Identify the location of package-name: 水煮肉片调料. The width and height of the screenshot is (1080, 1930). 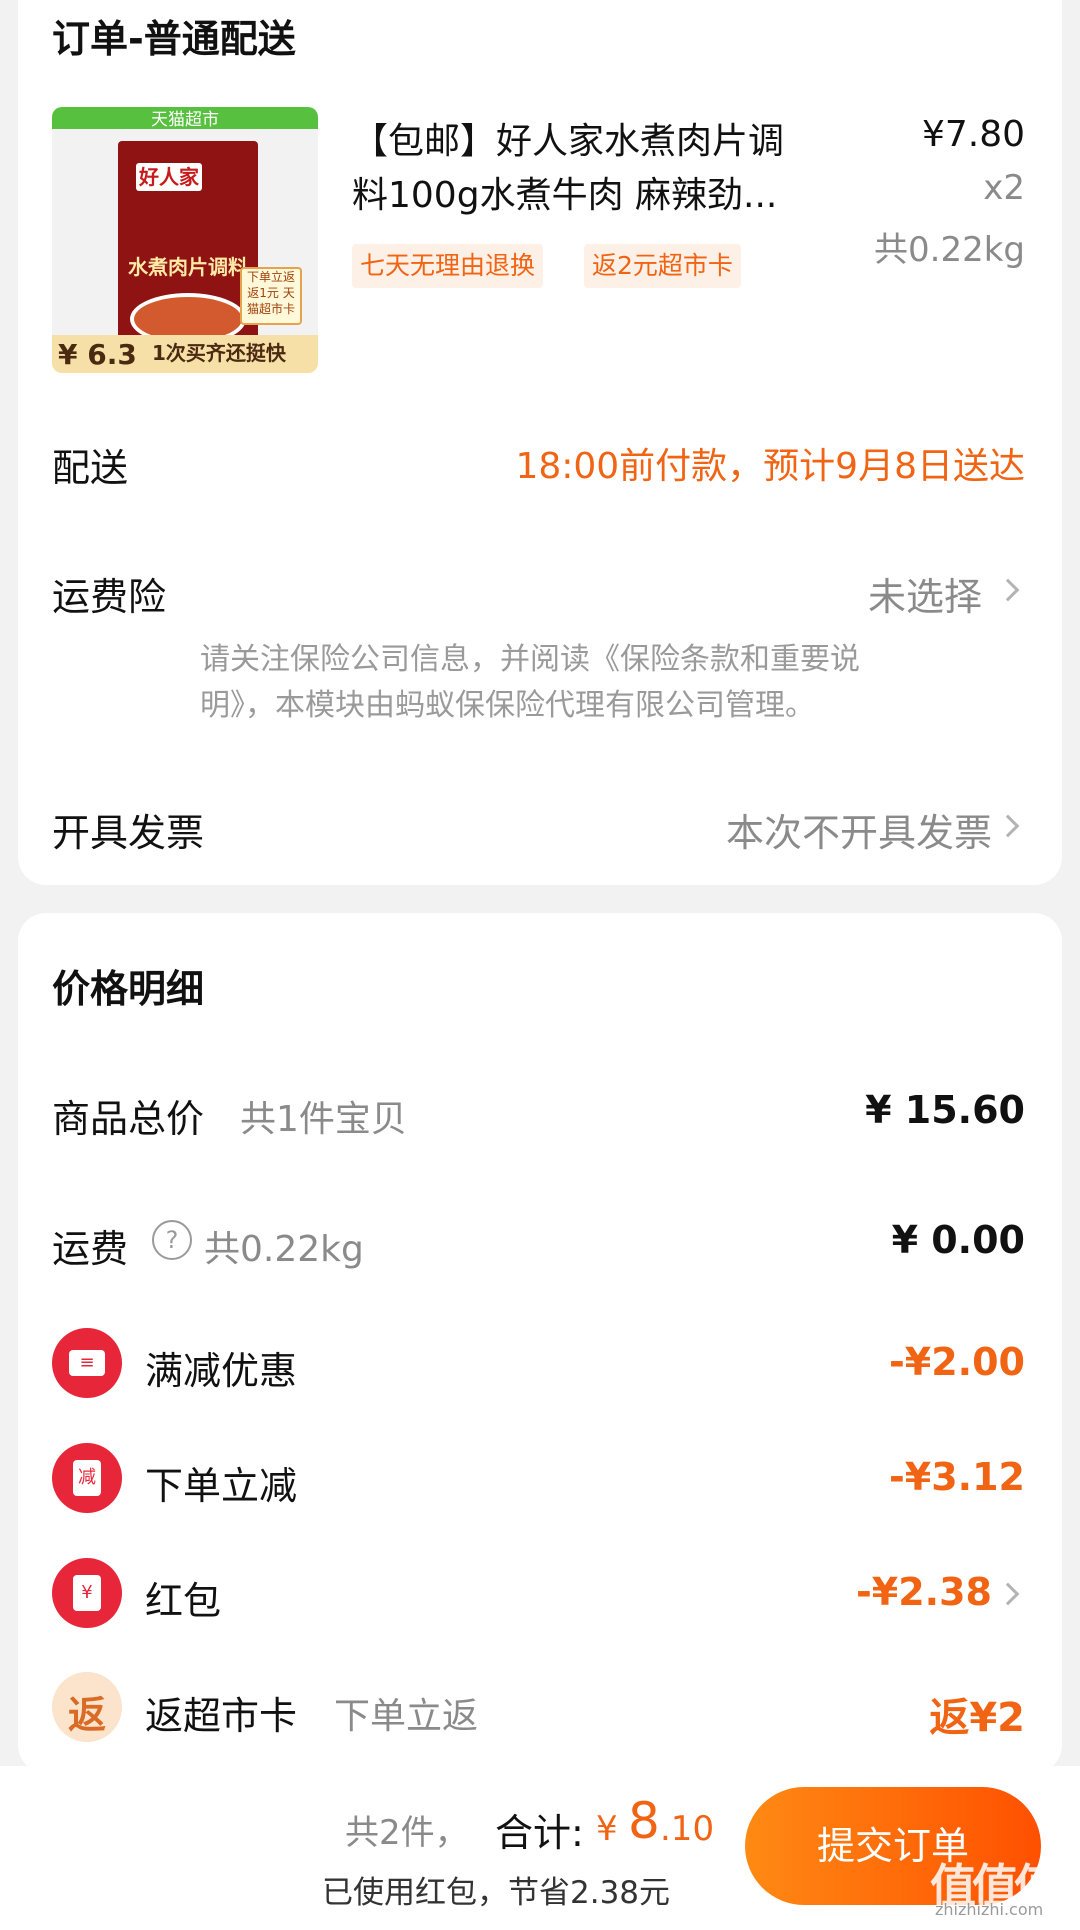
(188, 267).